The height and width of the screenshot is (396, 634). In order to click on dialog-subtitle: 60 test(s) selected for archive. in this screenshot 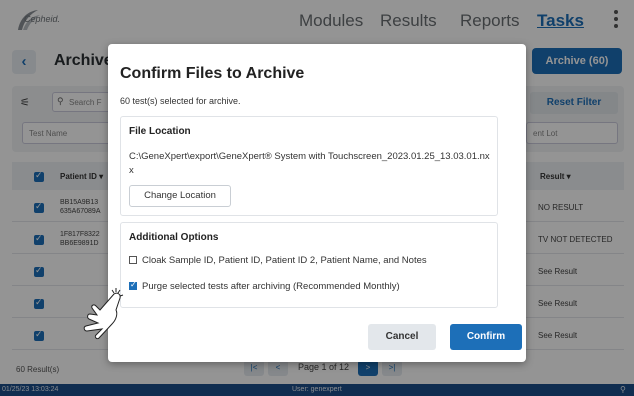, I will do `click(180, 101)`.